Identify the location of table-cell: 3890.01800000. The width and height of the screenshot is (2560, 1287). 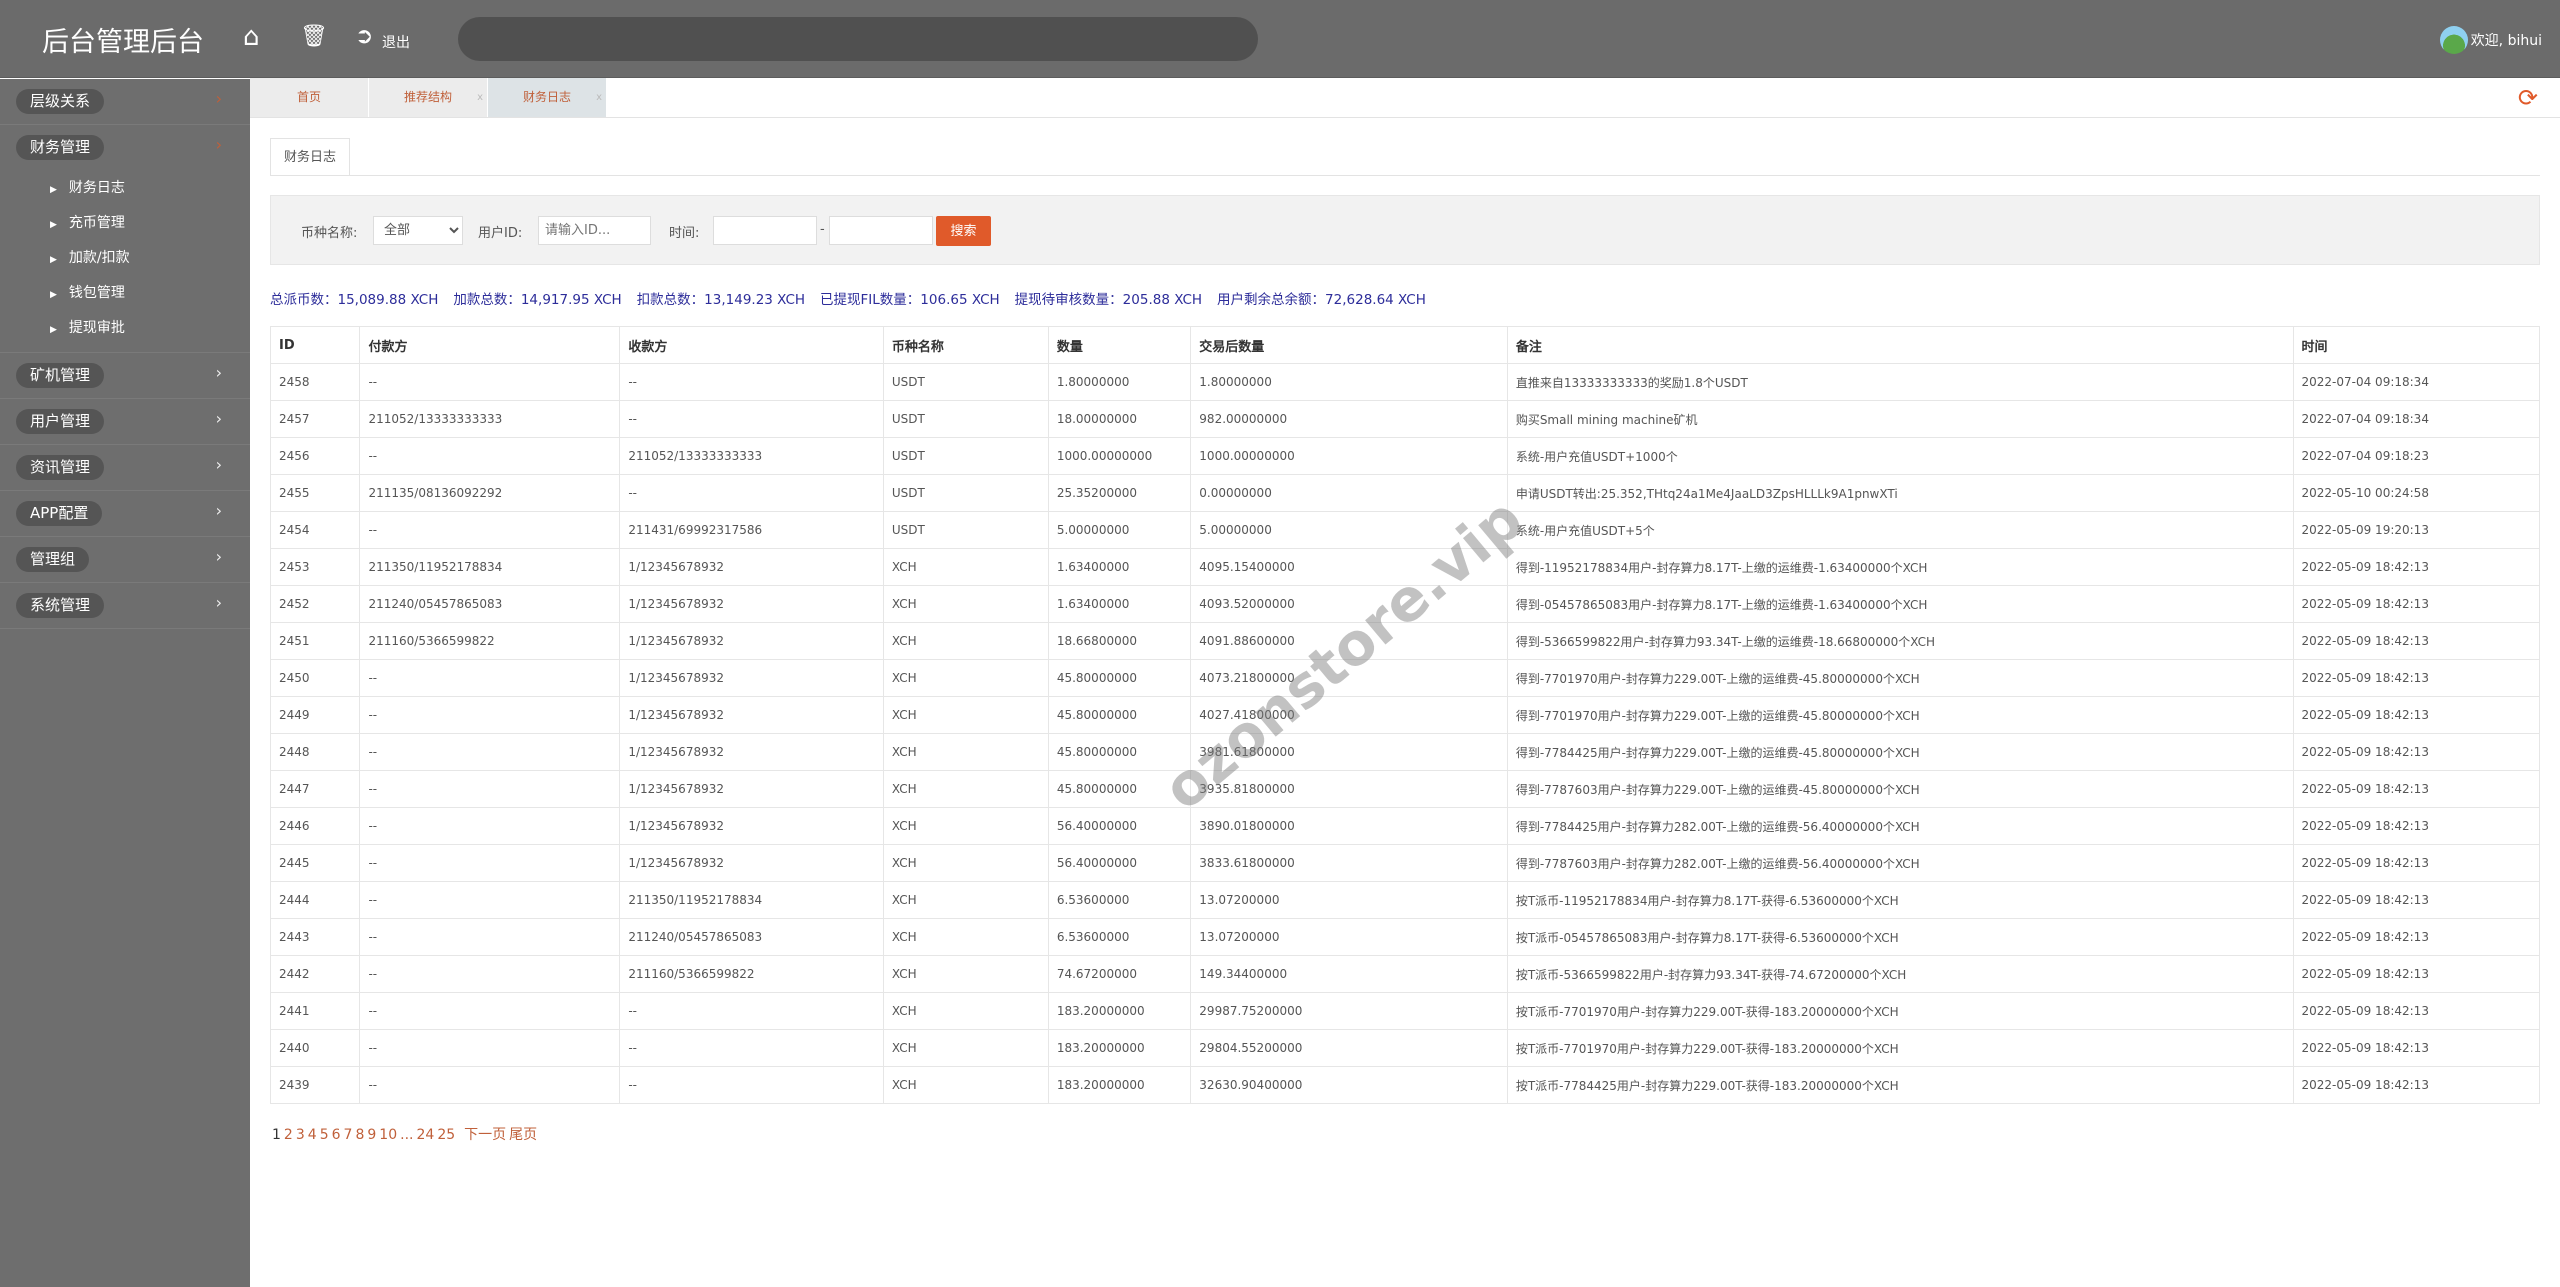
(1349, 826).